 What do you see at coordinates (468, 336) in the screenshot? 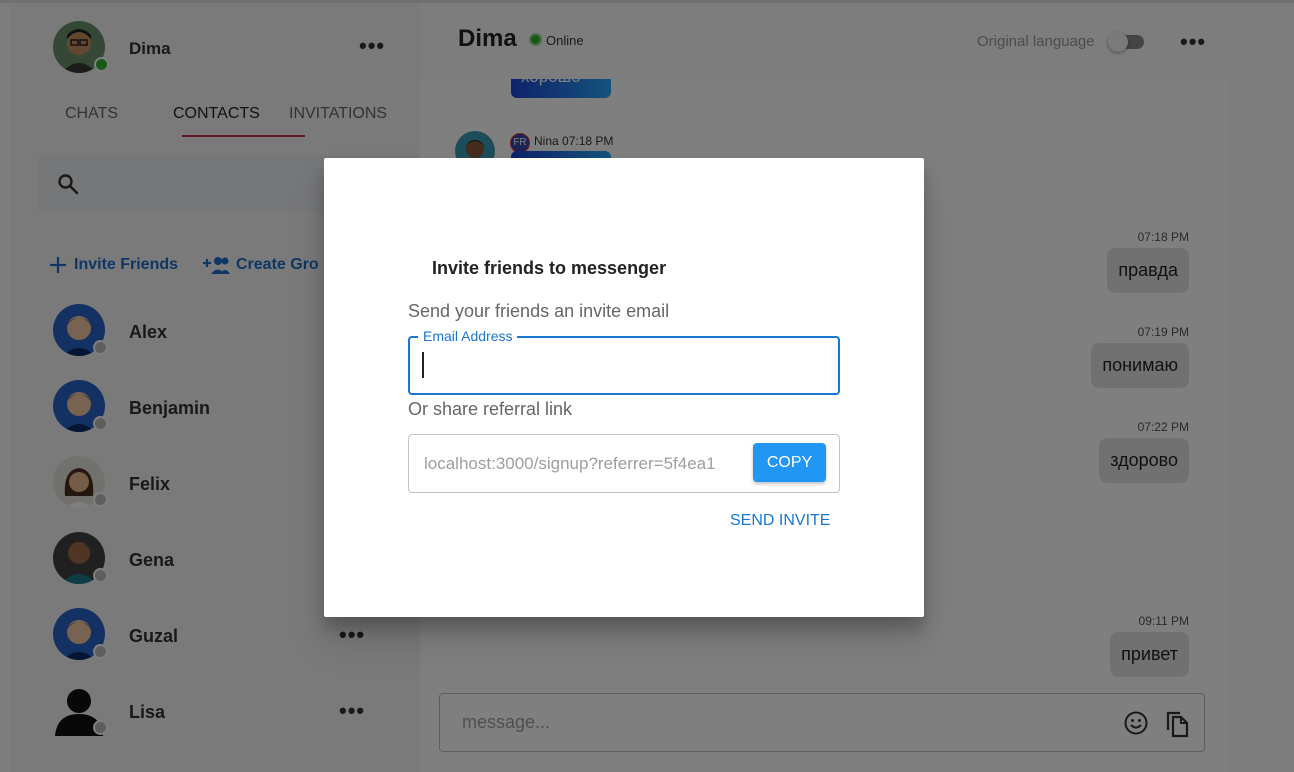
I see `email-label: Email Address` at bounding box center [468, 336].